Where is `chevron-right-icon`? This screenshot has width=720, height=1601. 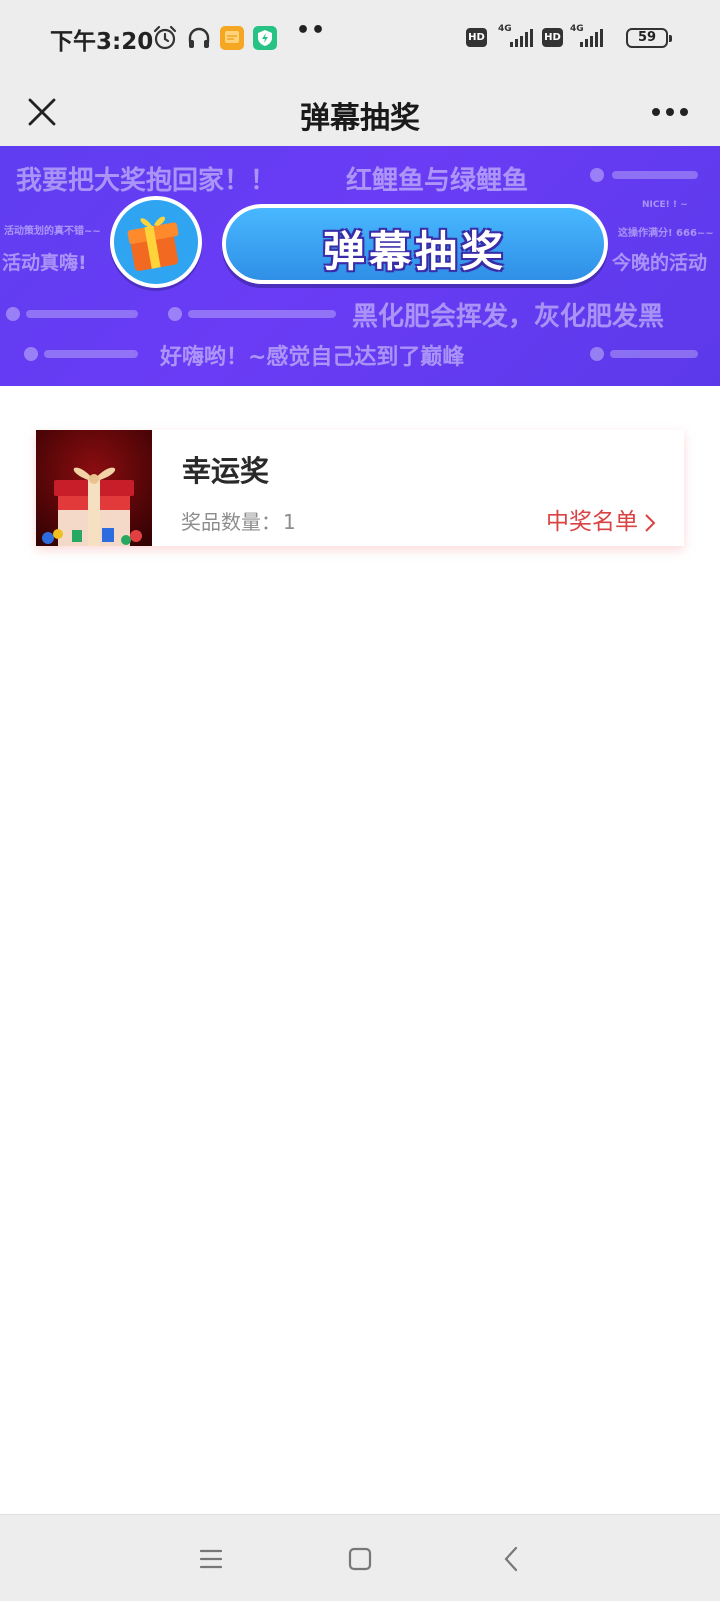 chevron-right-icon is located at coordinates (650, 522).